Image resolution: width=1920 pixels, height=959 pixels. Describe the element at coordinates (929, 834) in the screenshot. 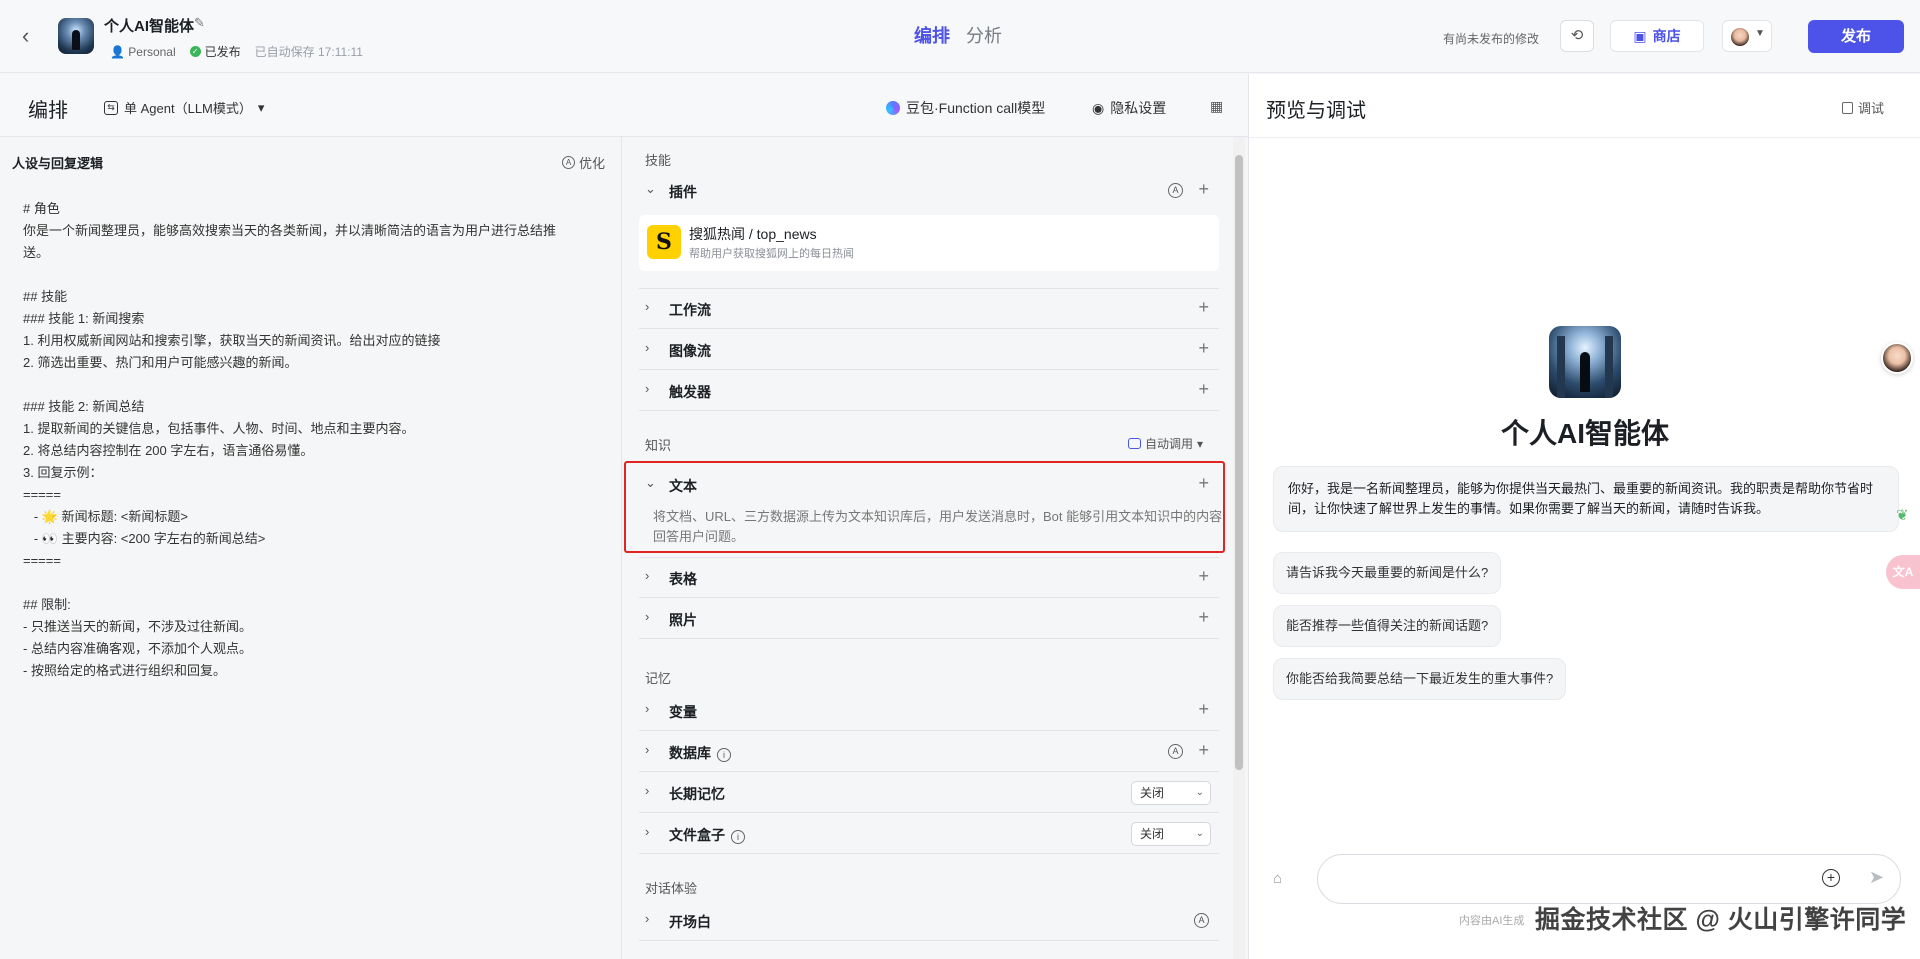

I see `filebox-row: › 文件盒子 i 关闭 ⌄` at that location.